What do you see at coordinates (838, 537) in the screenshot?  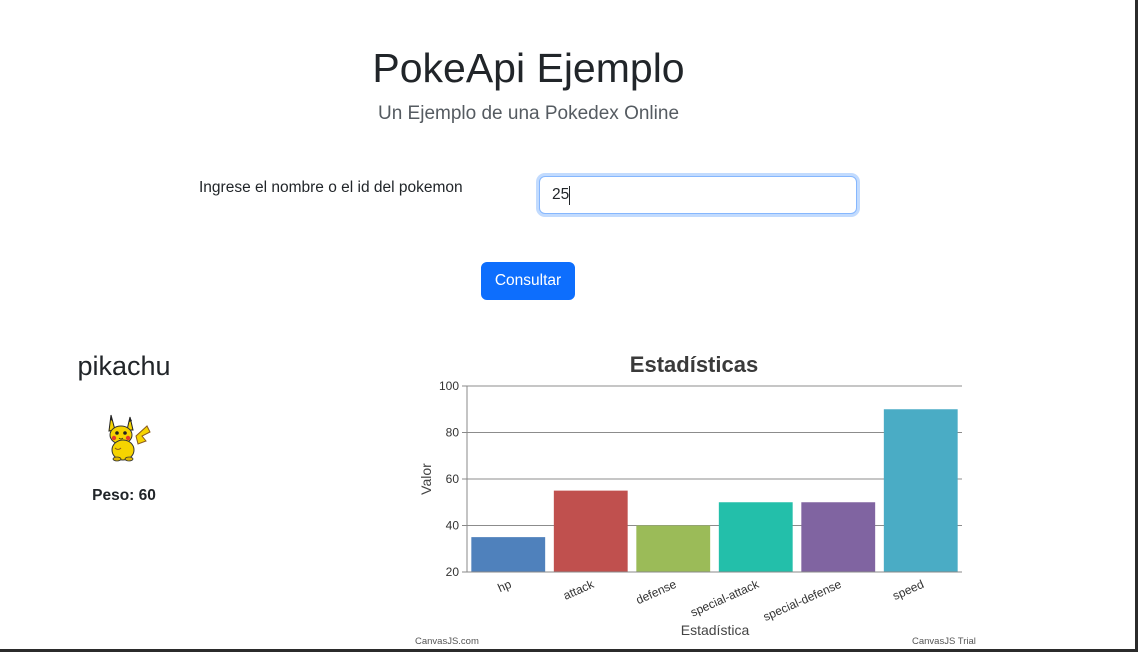 I see `bar-special-defense` at bounding box center [838, 537].